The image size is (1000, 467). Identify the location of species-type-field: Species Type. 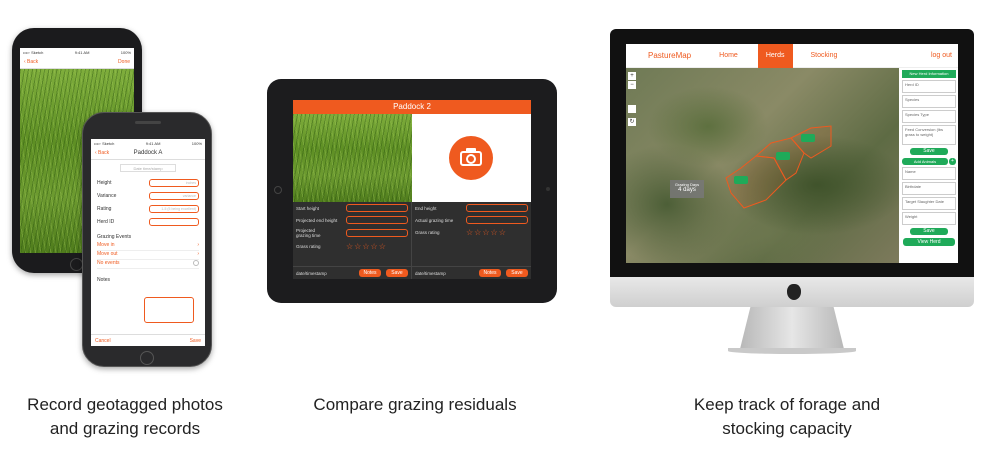
(929, 116).